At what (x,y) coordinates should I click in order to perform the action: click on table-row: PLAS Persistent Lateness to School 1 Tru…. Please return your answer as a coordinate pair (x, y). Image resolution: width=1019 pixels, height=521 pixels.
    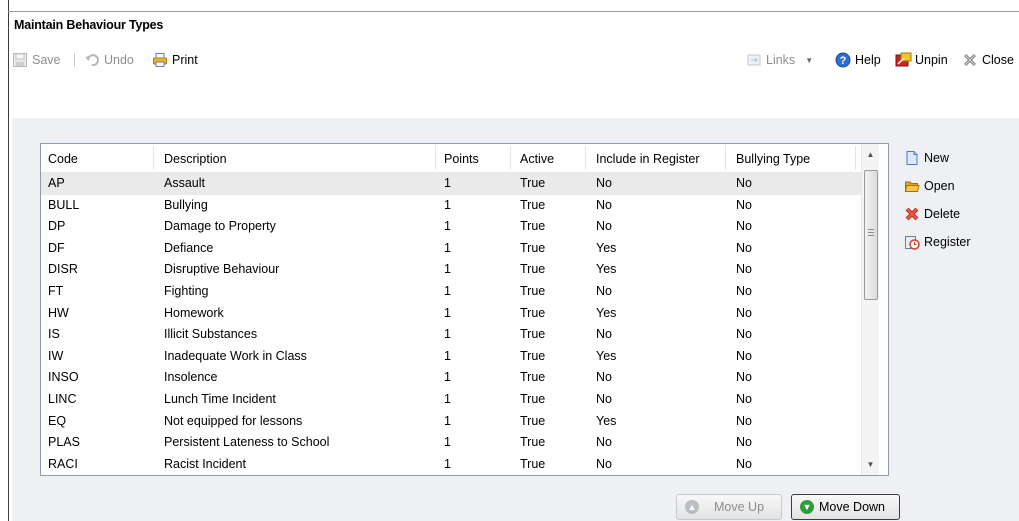
    Looking at the image, I should click on (451, 443).